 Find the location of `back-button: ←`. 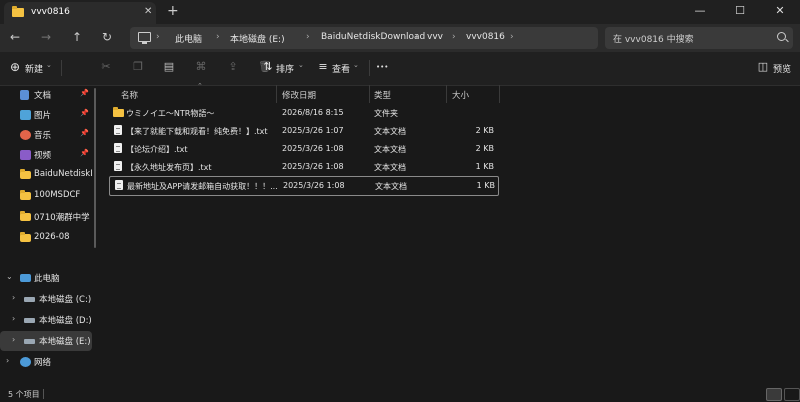

back-button: ← is located at coordinates (15, 37).